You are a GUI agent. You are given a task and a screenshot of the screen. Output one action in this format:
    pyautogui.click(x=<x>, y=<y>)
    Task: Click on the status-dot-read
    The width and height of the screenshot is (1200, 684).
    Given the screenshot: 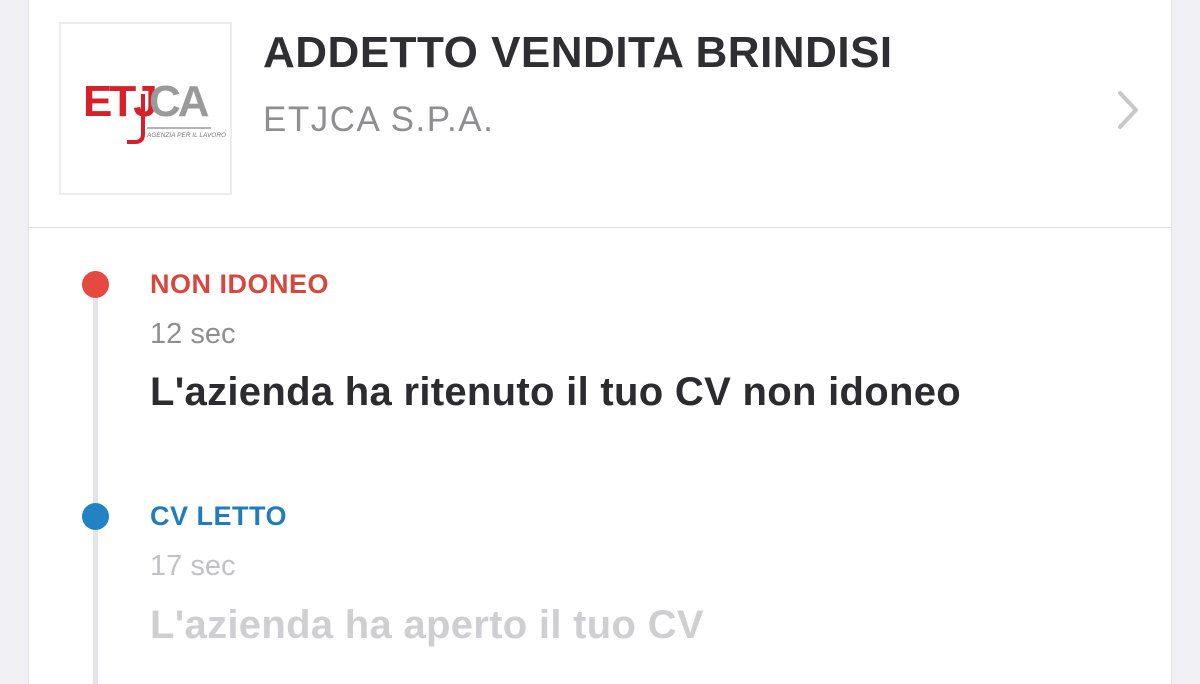 What is the action you would take?
    pyautogui.click(x=95, y=516)
    